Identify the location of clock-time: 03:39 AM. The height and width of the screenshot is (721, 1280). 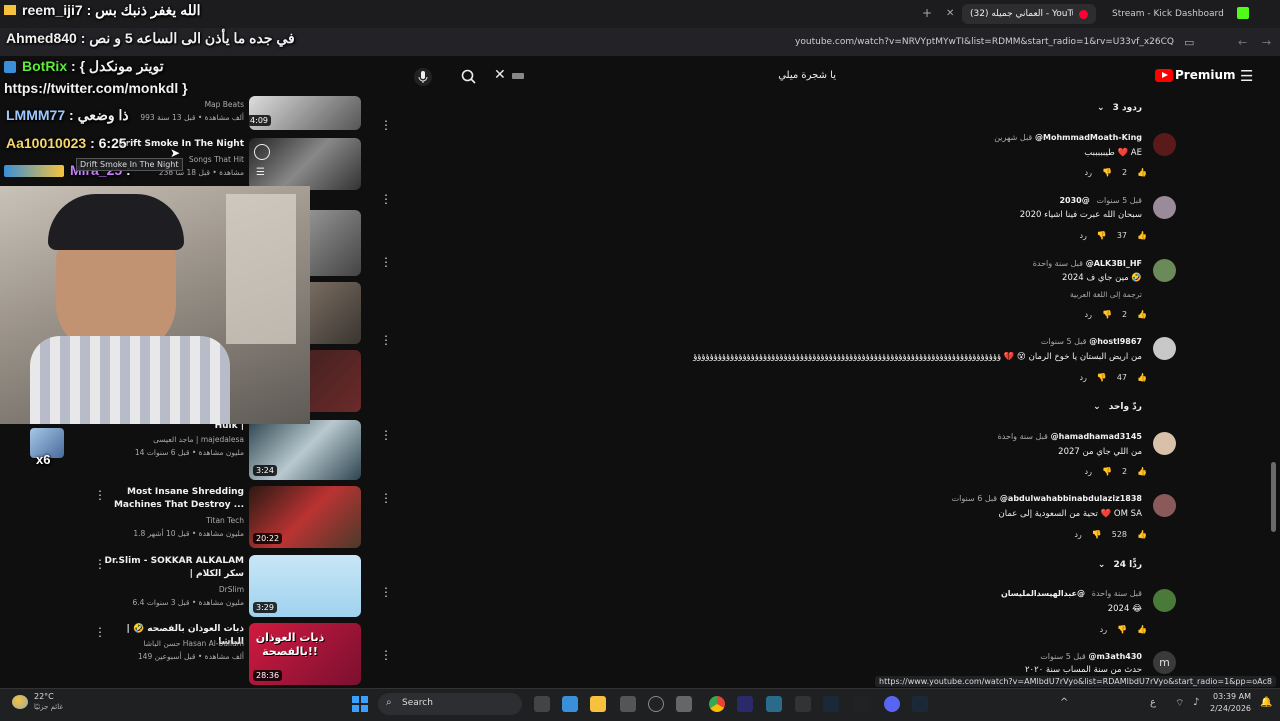
(1232, 696).